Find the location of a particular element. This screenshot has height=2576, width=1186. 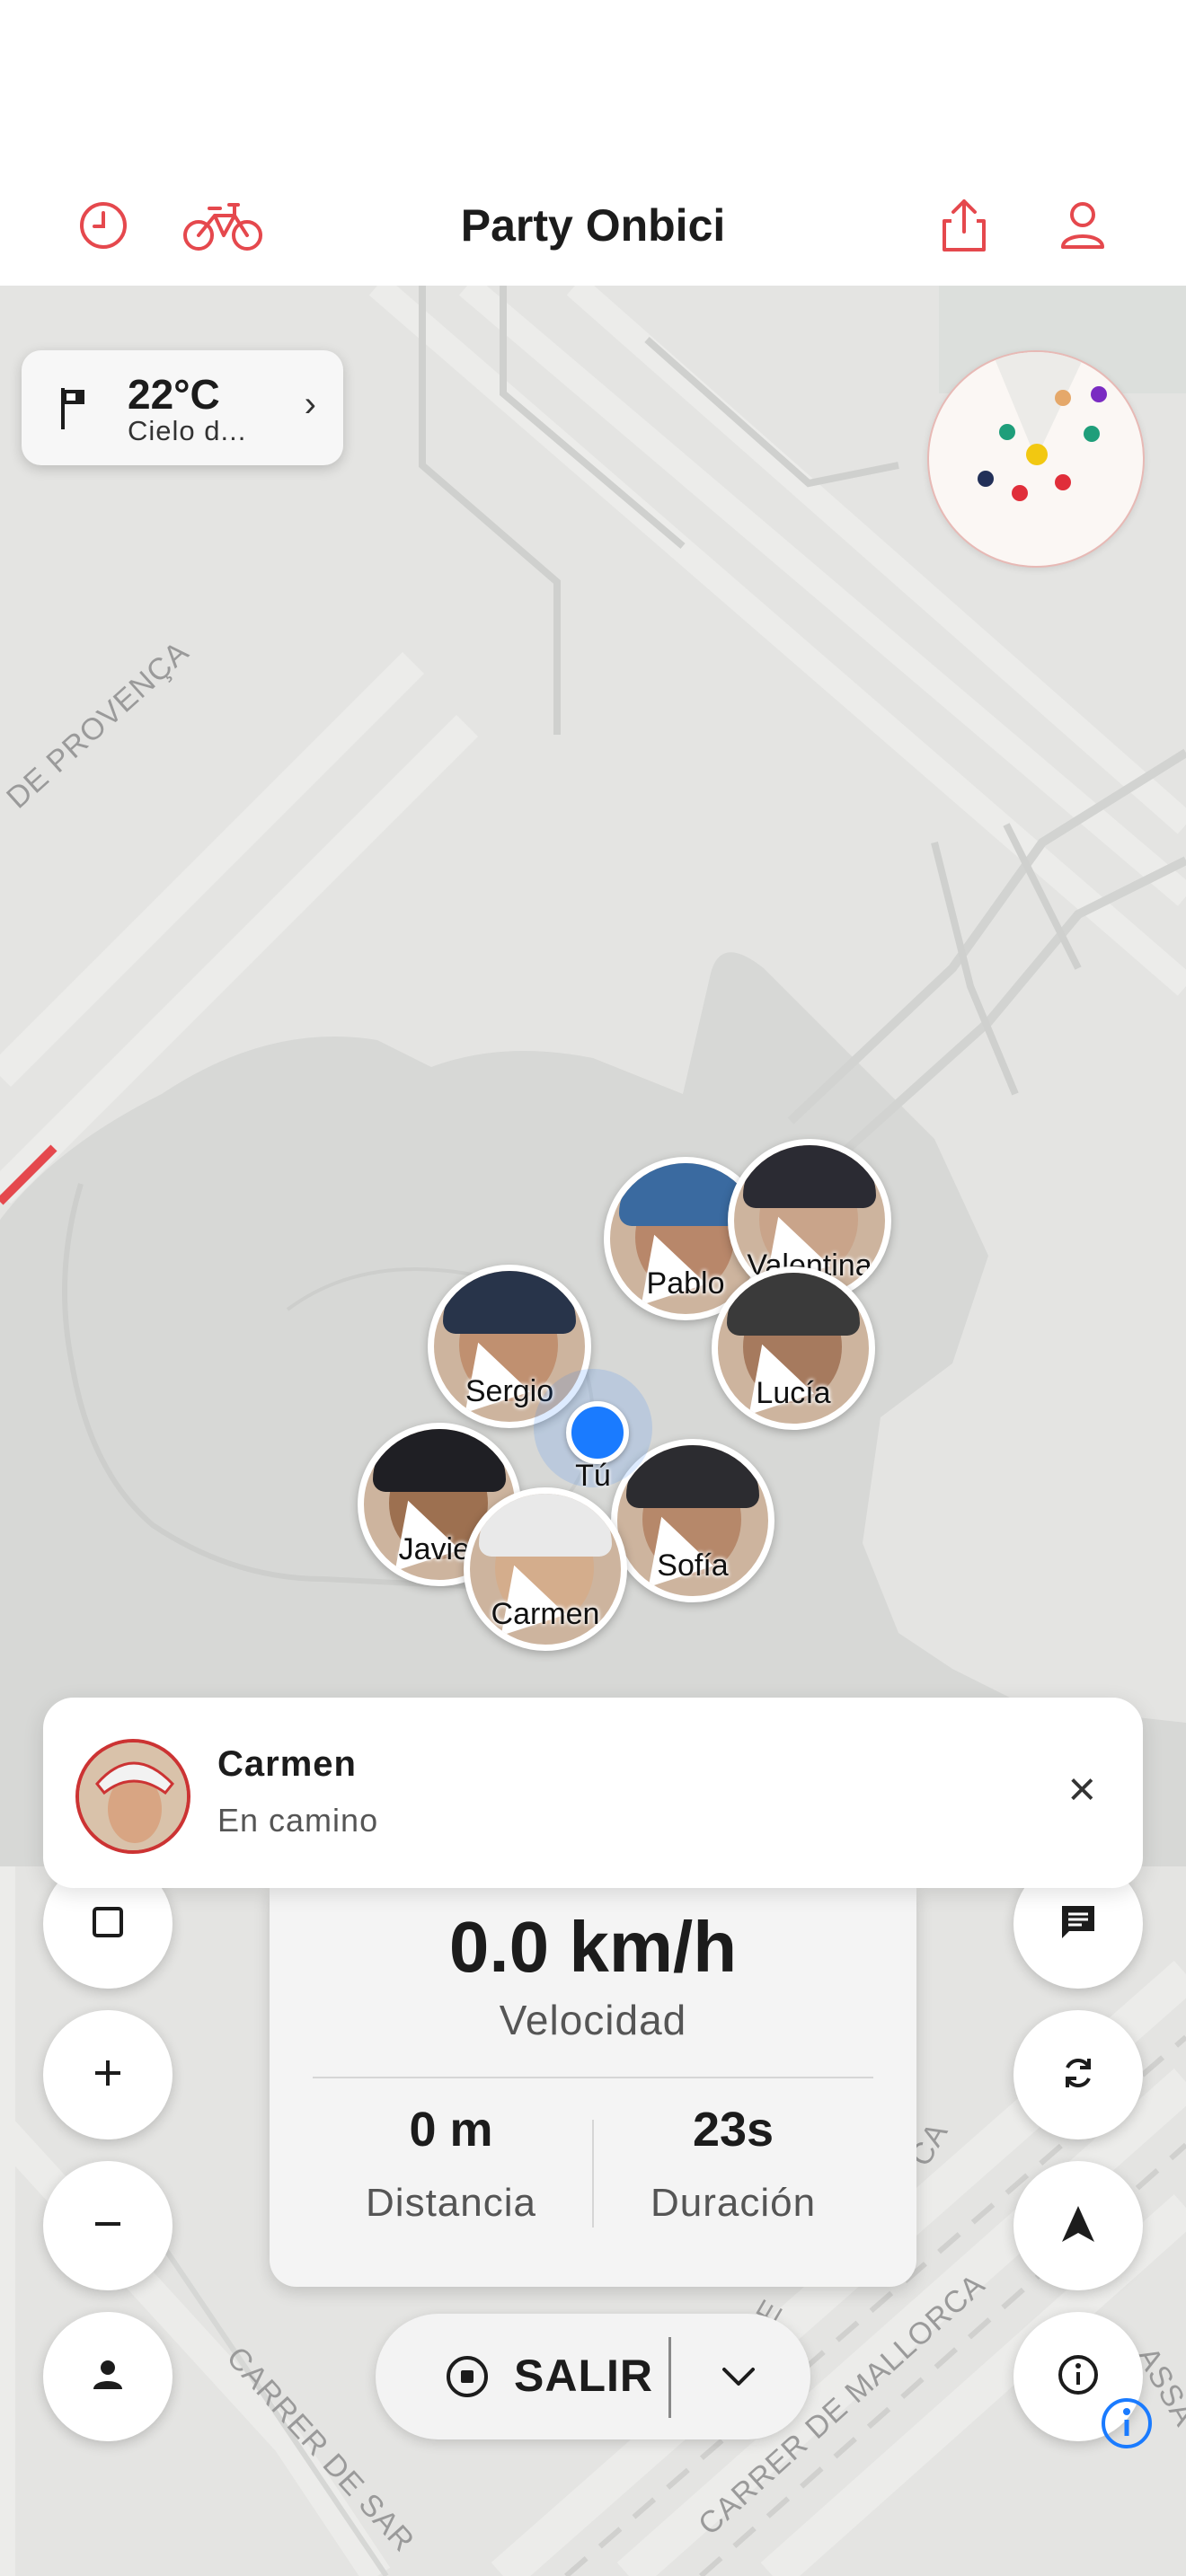

profile-icon is located at coordinates (1082, 225).